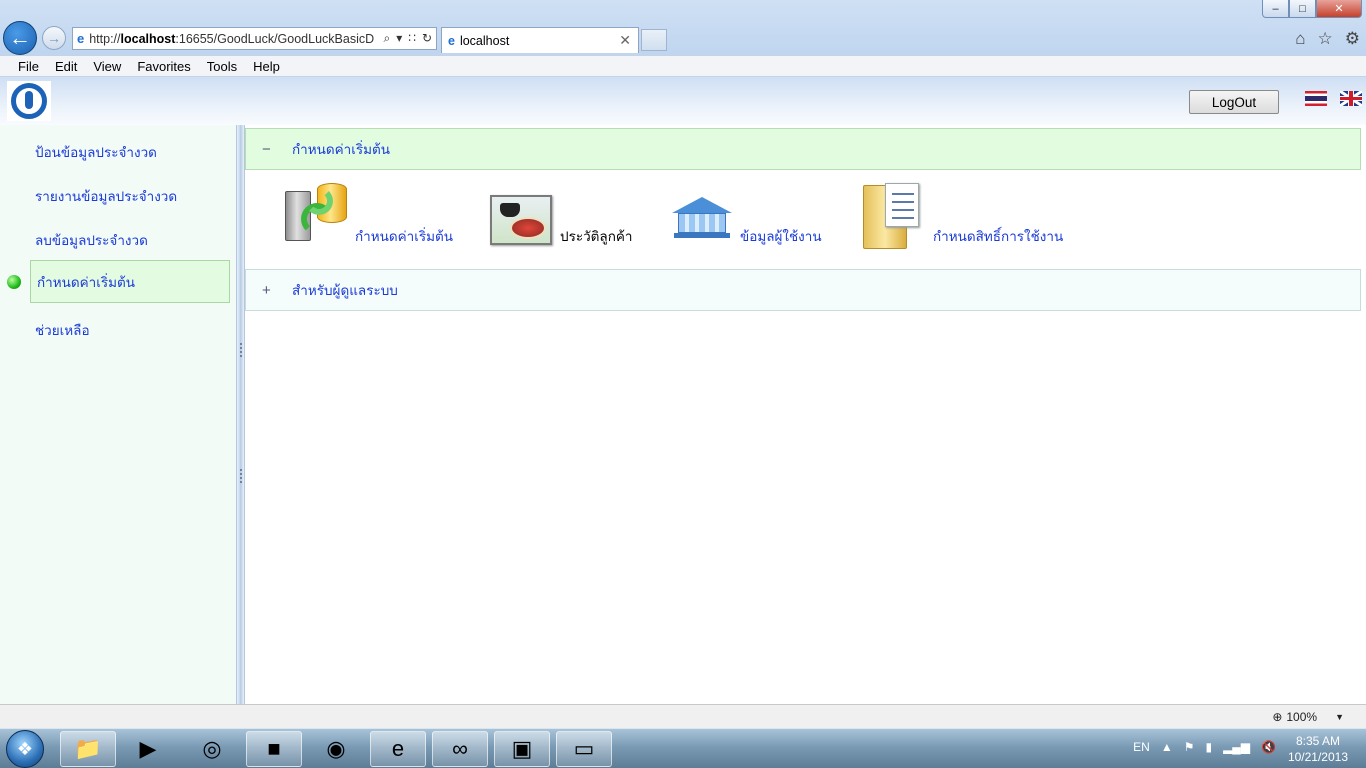 Image resolution: width=1366 pixels, height=768 pixels. Describe the element at coordinates (269, 149) in the screenshot. I see `collapse-icon: −` at that location.